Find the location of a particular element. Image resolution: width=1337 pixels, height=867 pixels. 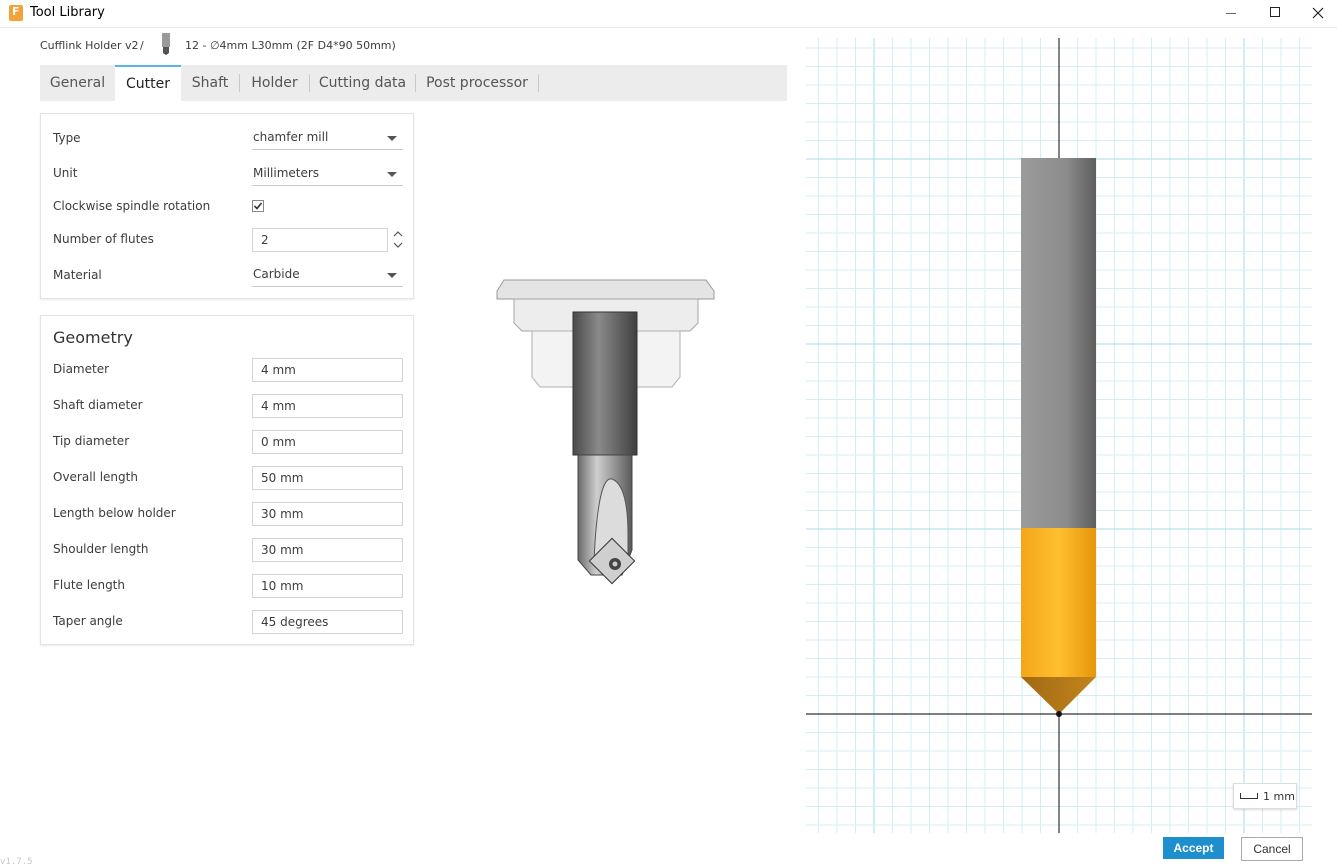

tab-divider is located at coordinates (538, 83).